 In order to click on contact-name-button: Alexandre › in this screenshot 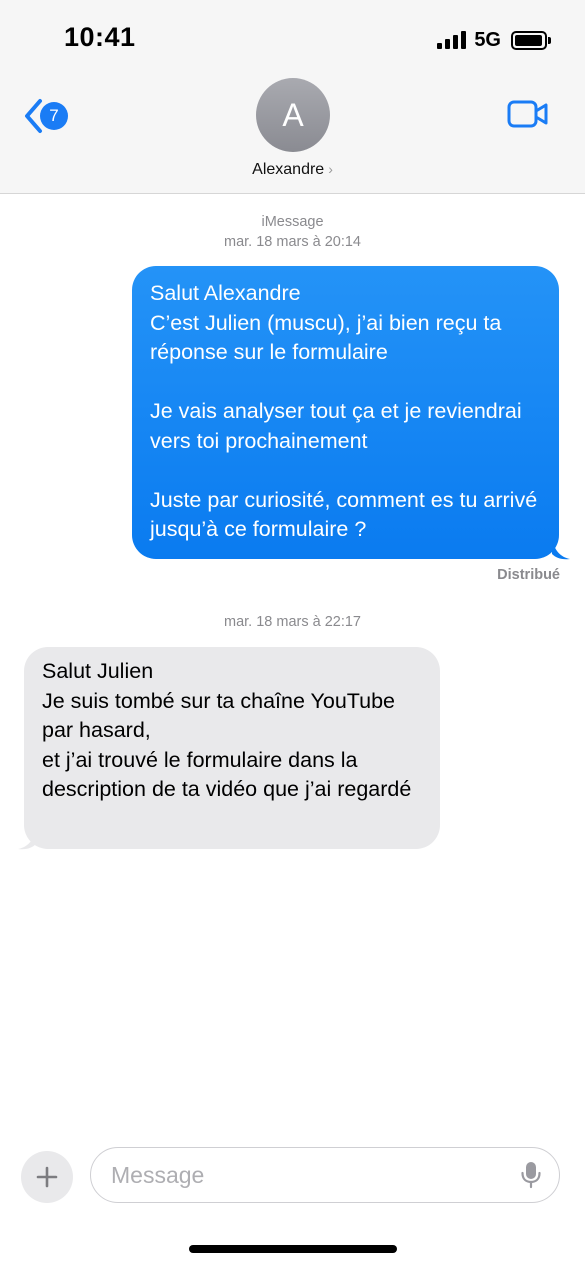, I will do `click(292, 170)`.